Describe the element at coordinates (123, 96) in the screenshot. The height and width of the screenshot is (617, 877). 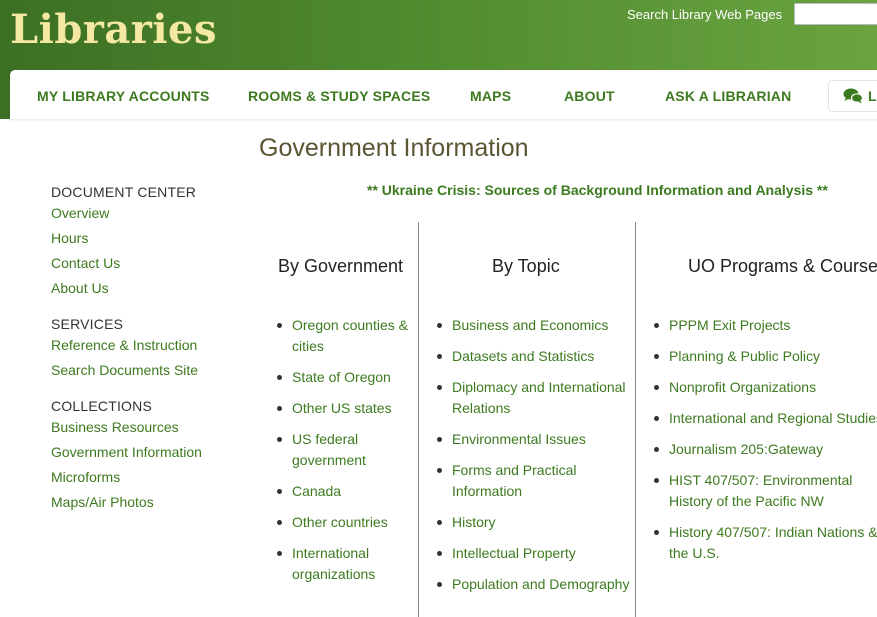
I see `nav-item-my-library-accounts: MY LIBRARY ACCOUNTS` at that location.